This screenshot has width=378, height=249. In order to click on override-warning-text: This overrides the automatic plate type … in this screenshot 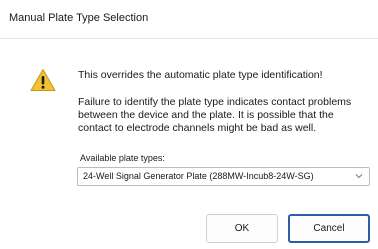, I will do `click(200, 75)`.